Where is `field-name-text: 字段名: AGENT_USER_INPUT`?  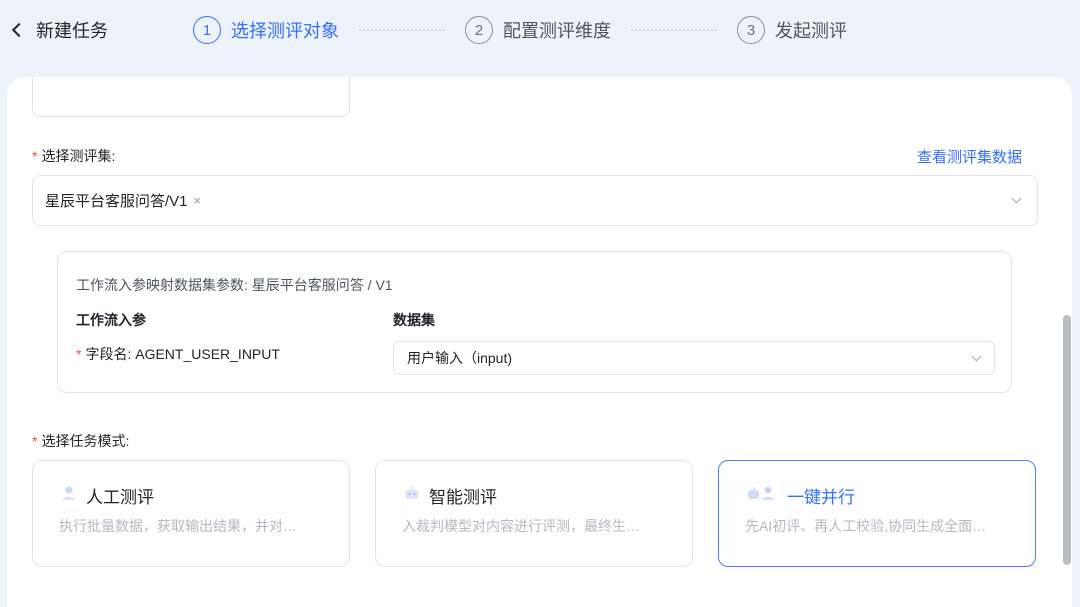 field-name-text: 字段名: AGENT_USER_INPUT is located at coordinates (182, 354).